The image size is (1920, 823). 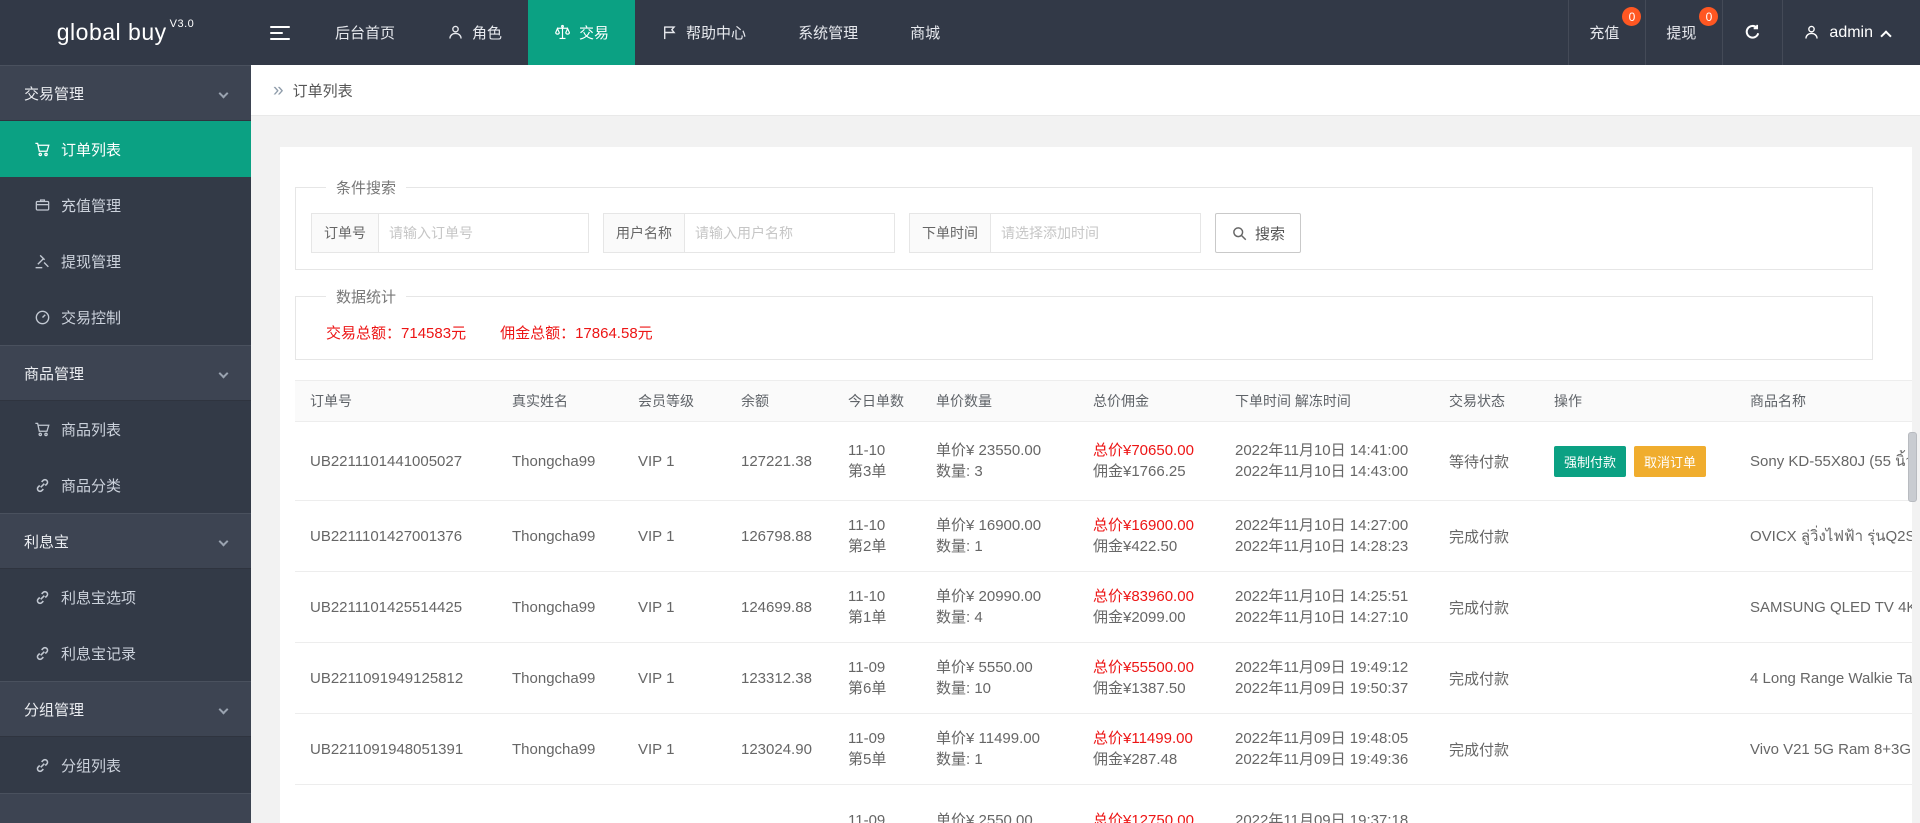 I want to click on nav-item-home: 后台首页, so click(x=365, y=32).